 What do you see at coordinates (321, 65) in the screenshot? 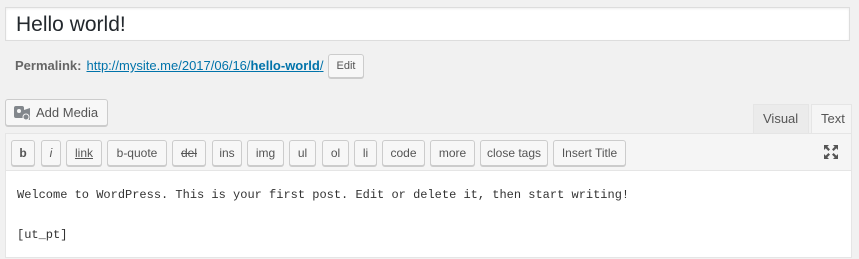
I see `permalink-url-suffix: /` at bounding box center [321, 65].